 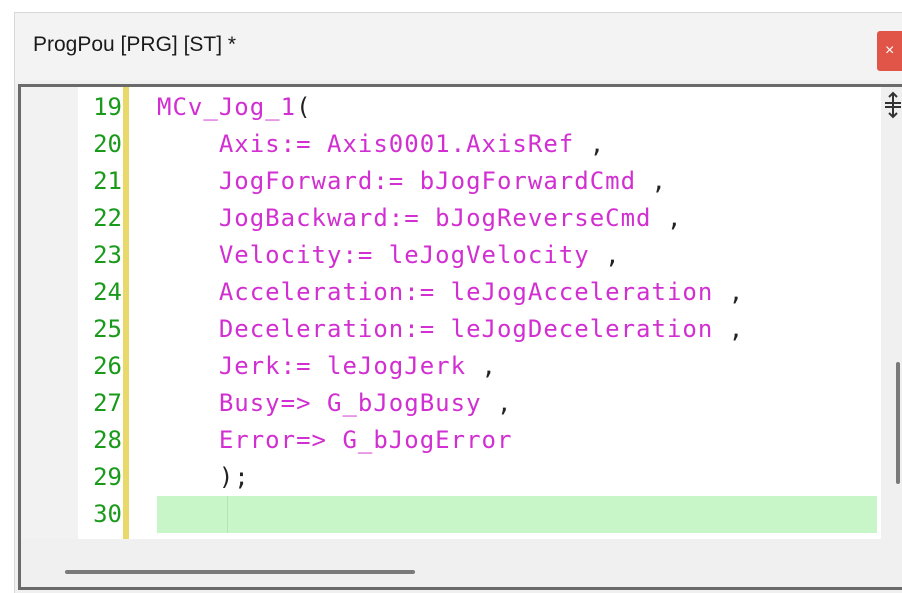 I want to click on close-icon: ×, so click(x=889, y=51).